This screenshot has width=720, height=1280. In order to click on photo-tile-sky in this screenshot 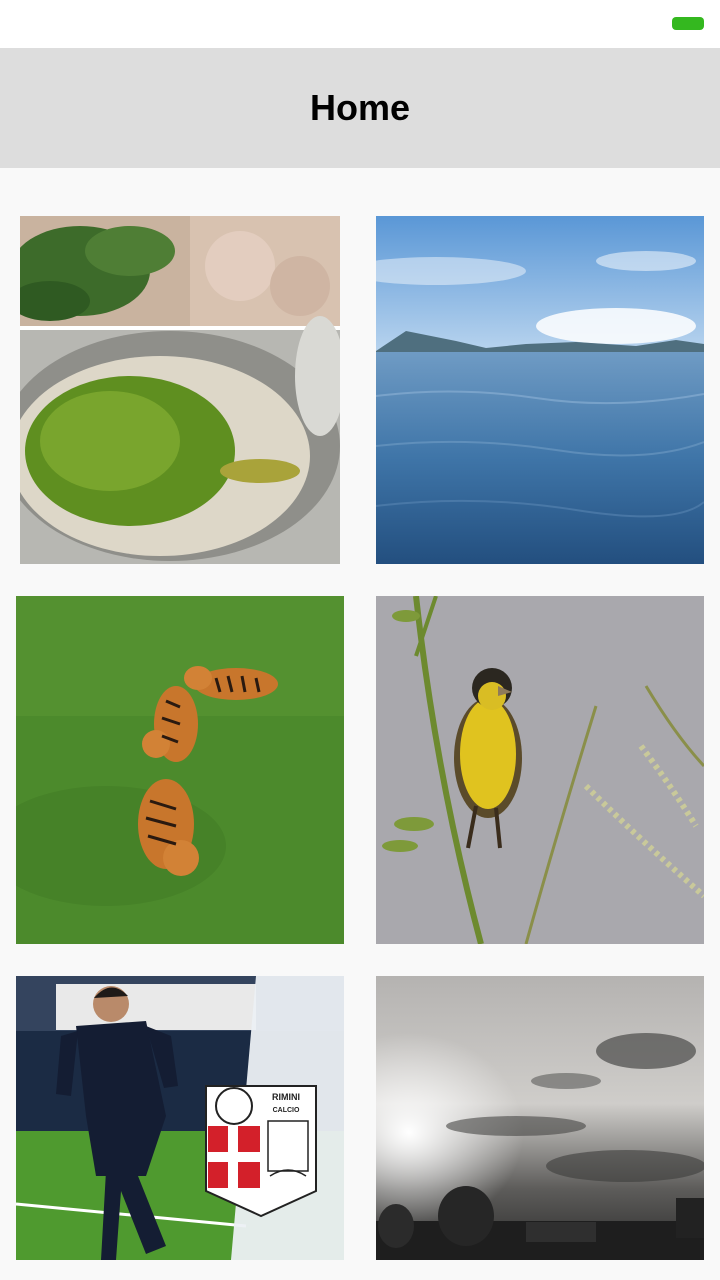, I will do `click(540, 1118)`.